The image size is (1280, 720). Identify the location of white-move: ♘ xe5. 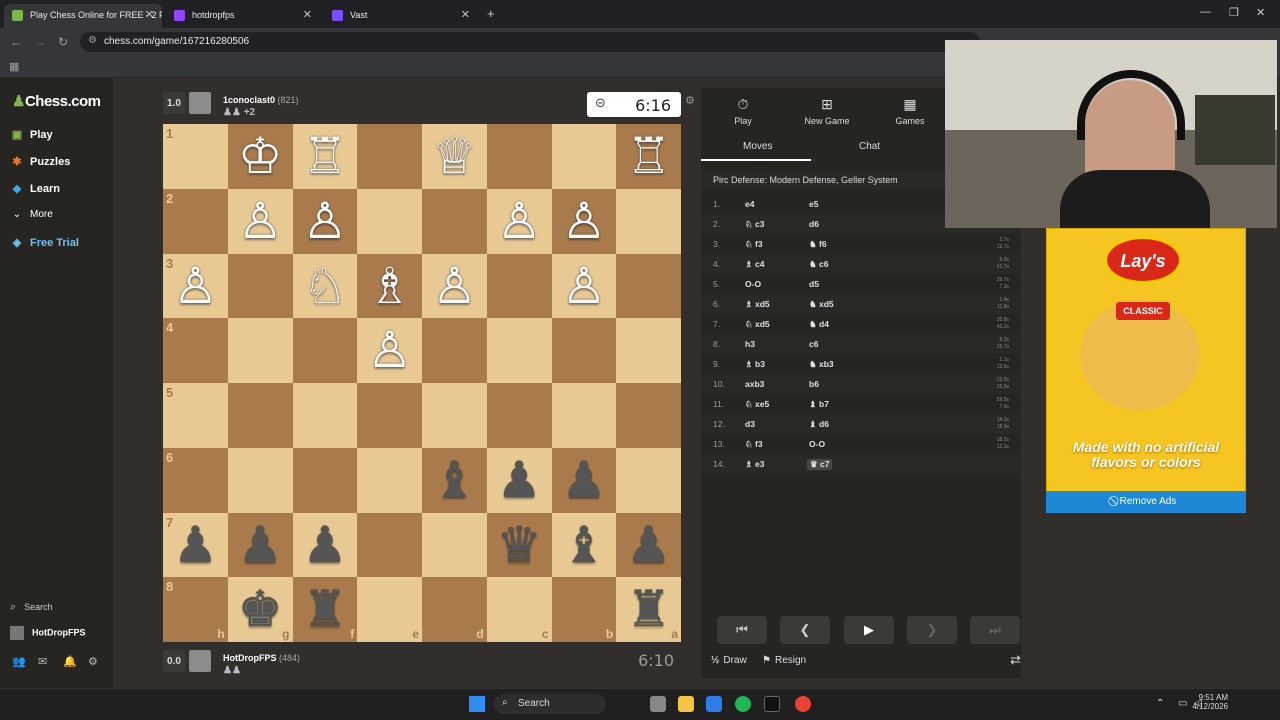
(757, 404).